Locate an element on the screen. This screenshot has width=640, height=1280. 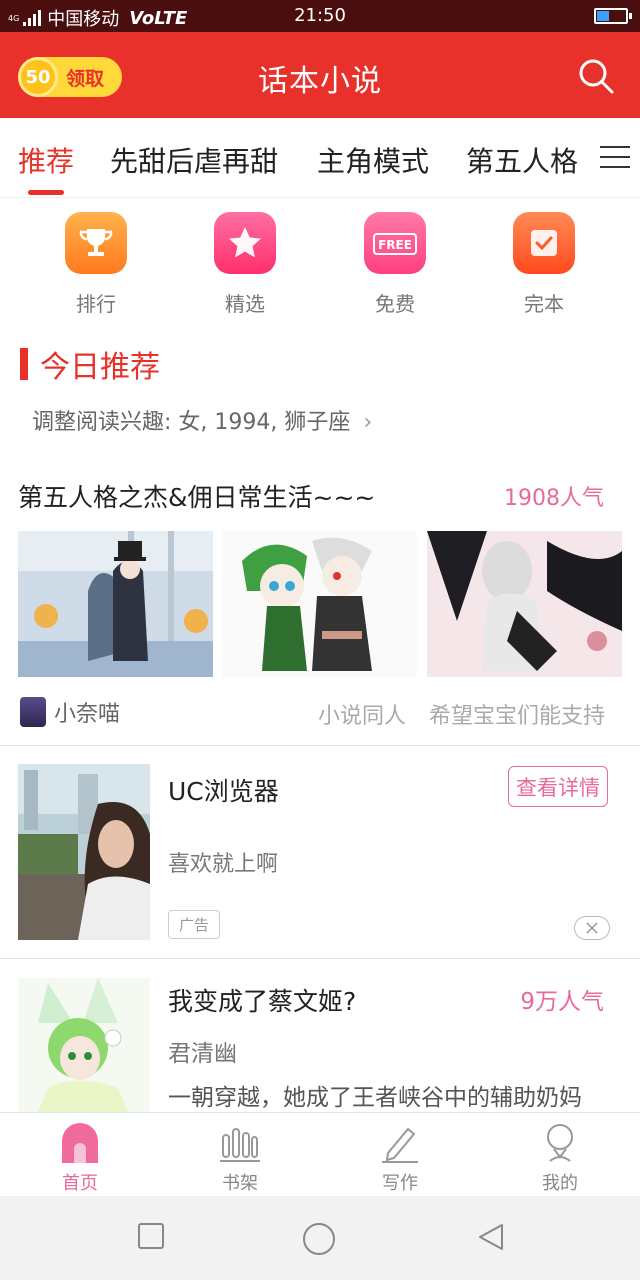
chevron-right-icon: › is located at coordinates (368, 422).